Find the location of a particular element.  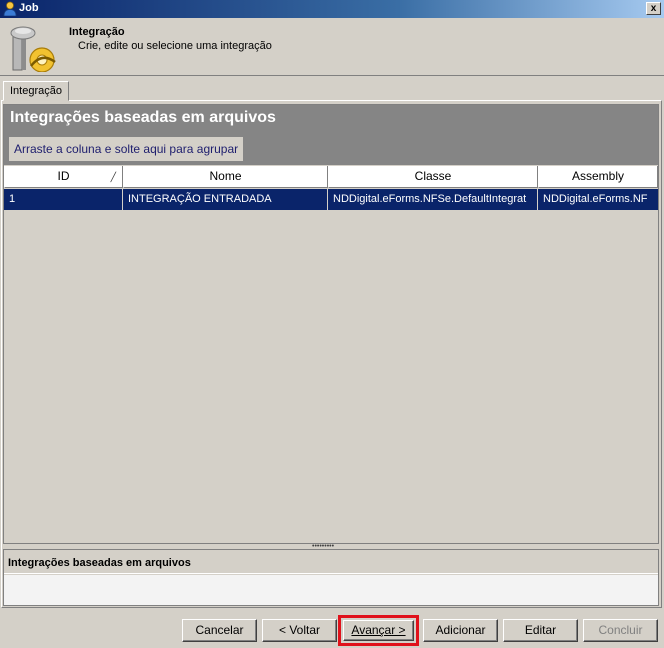

column-header-label: ID is located at coordinates (63, 176).